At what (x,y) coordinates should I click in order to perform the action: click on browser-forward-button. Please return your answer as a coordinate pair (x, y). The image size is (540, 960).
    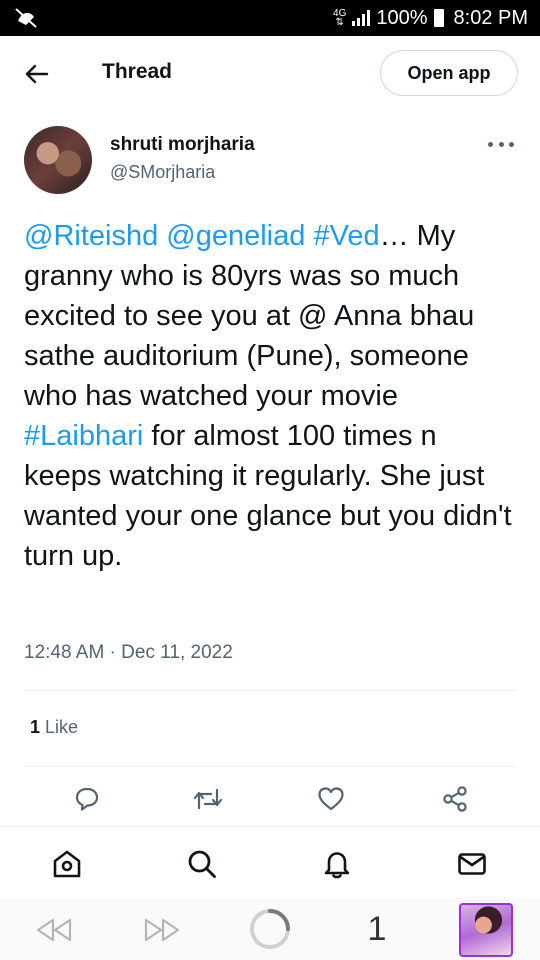
    Looking at the image, I should click on (162, 930).